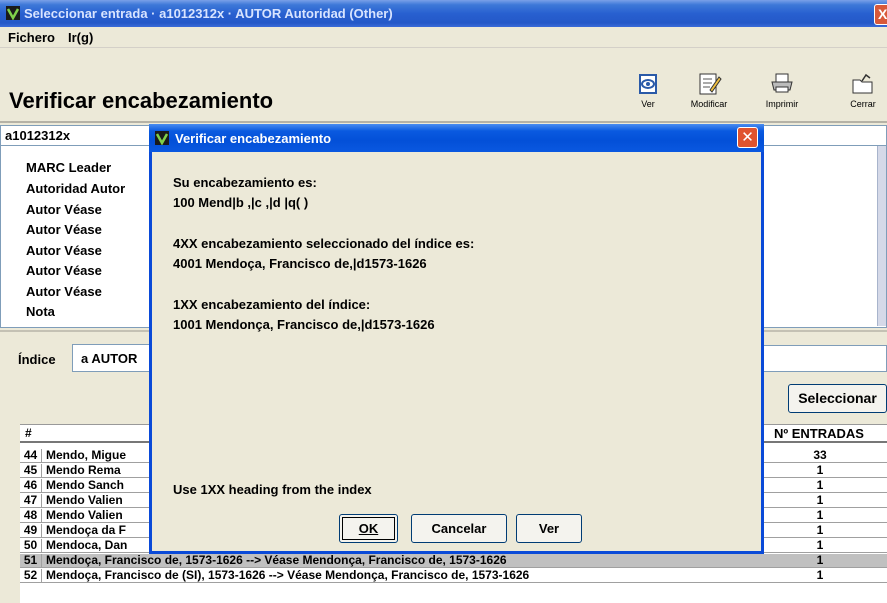  Describe the element at coordinates (304, 324) in the screenshot. I see `dialog-1xx-value: 1001 Mendonça, Francisco de,|d1573-1626` at that location.